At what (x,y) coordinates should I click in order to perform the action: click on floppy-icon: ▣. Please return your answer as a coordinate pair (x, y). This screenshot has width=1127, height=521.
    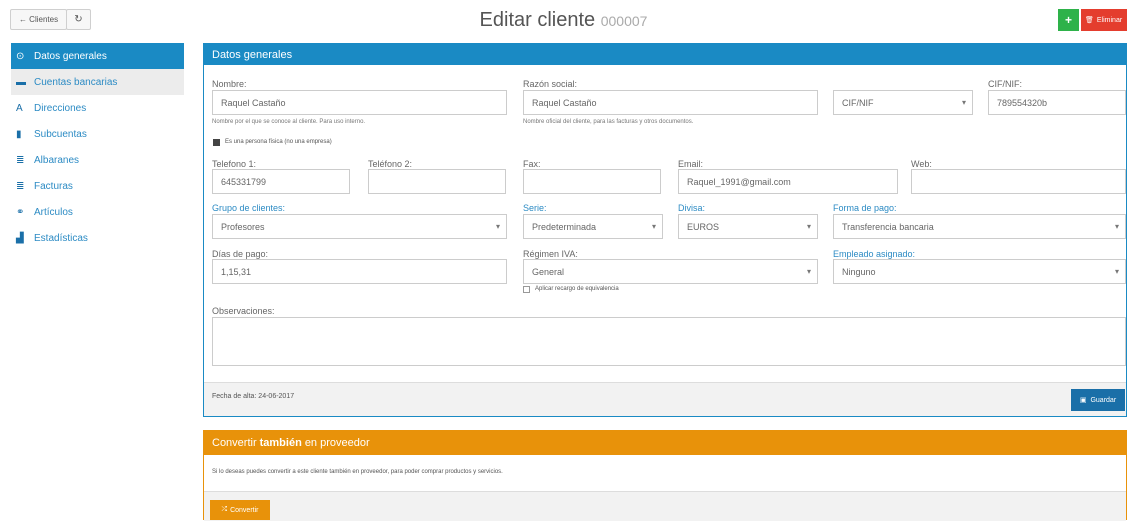
    Looking at the image, I should click on (1083, 400).